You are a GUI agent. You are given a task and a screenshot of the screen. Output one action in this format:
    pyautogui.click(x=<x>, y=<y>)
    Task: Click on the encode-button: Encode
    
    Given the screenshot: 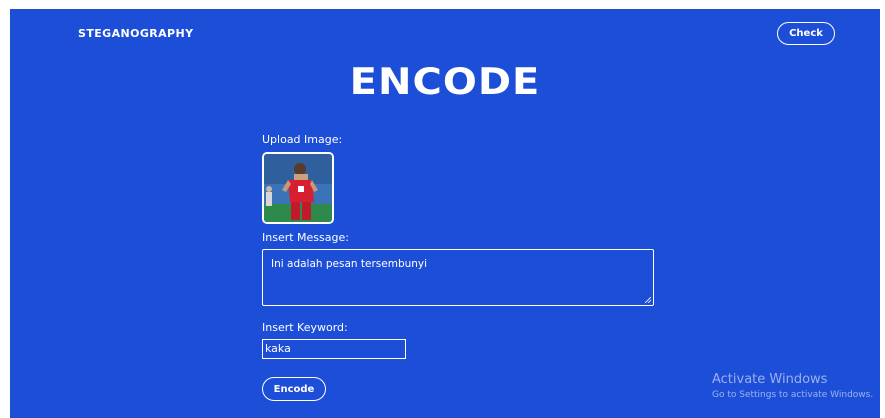 What is the action you would take?
    pyautogui.click(x=294, y=389)
    